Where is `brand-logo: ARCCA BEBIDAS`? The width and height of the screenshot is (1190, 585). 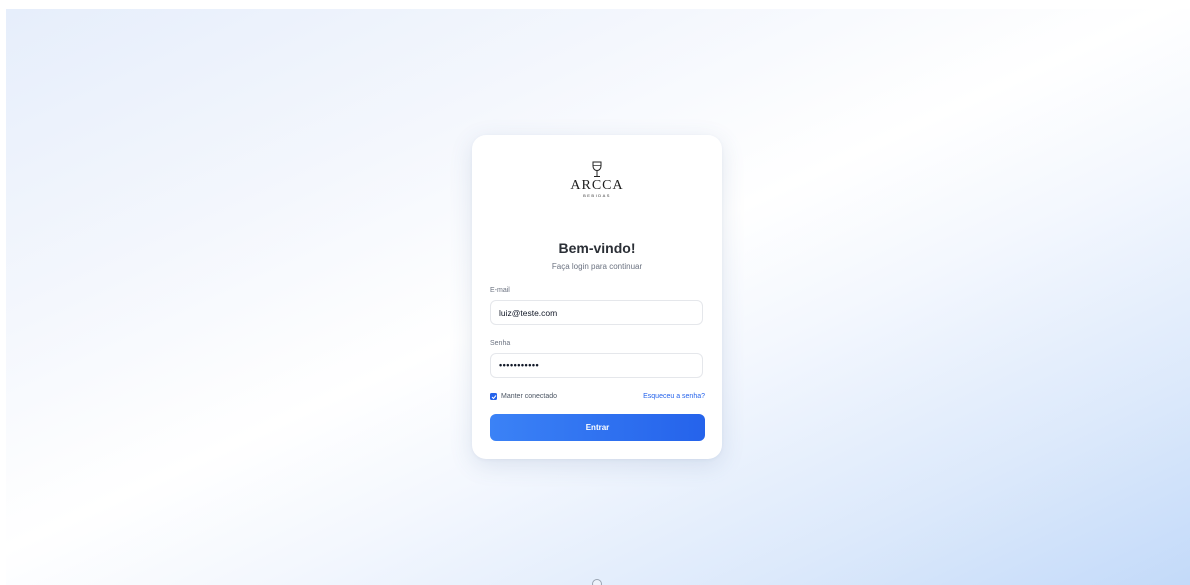 brand-logo: ARCCA BEBIDAS is located at coordinates (597, 180).